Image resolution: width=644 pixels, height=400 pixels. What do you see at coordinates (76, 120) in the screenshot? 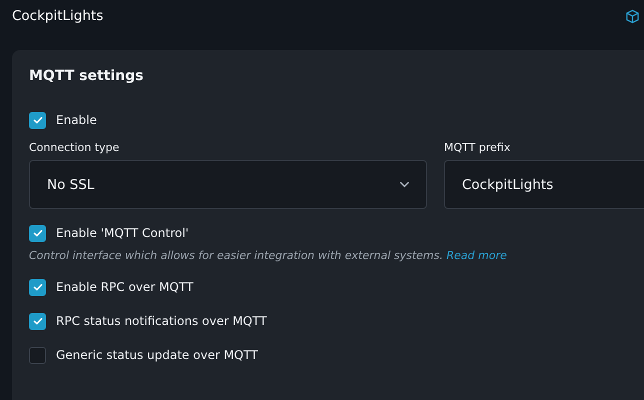
I see `checkbox-label: Enable` at bounding box center [76, 120].